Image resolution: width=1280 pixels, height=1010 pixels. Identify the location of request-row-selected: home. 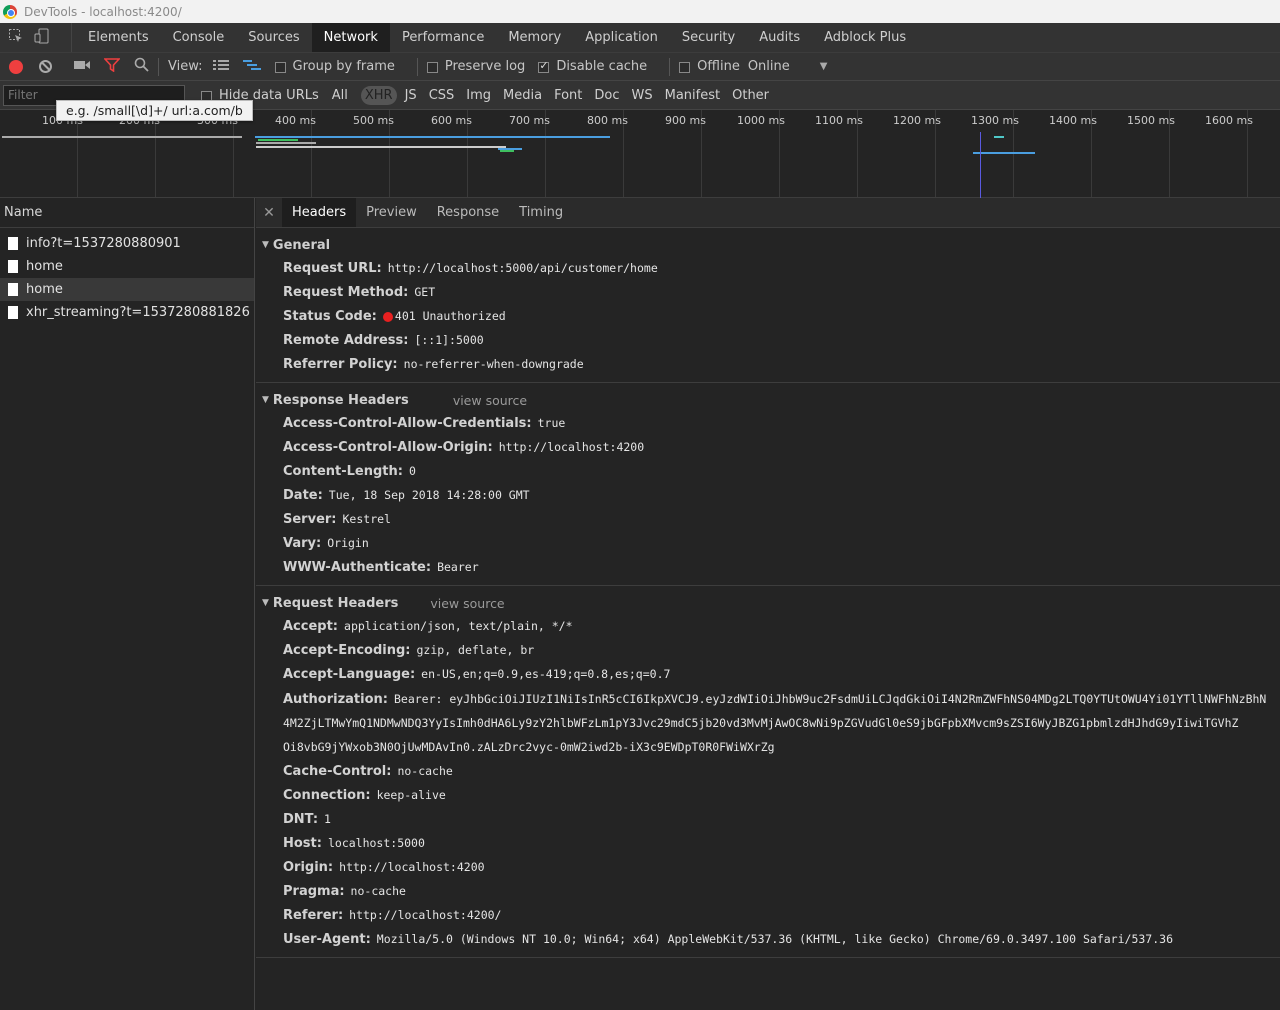
(127, 289).